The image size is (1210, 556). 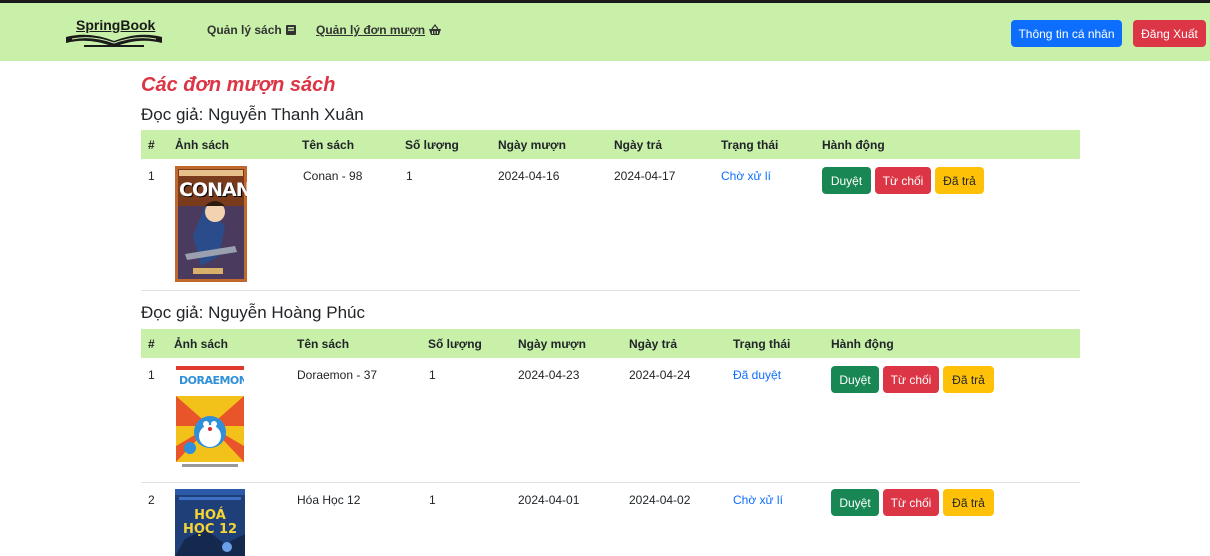 I want to click on nav-manage-loans: Quản lý đơn mượn, so click(x=379, y=30).